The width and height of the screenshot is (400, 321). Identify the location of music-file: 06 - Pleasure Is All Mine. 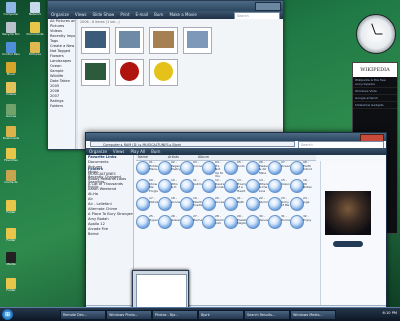
(257, 169).